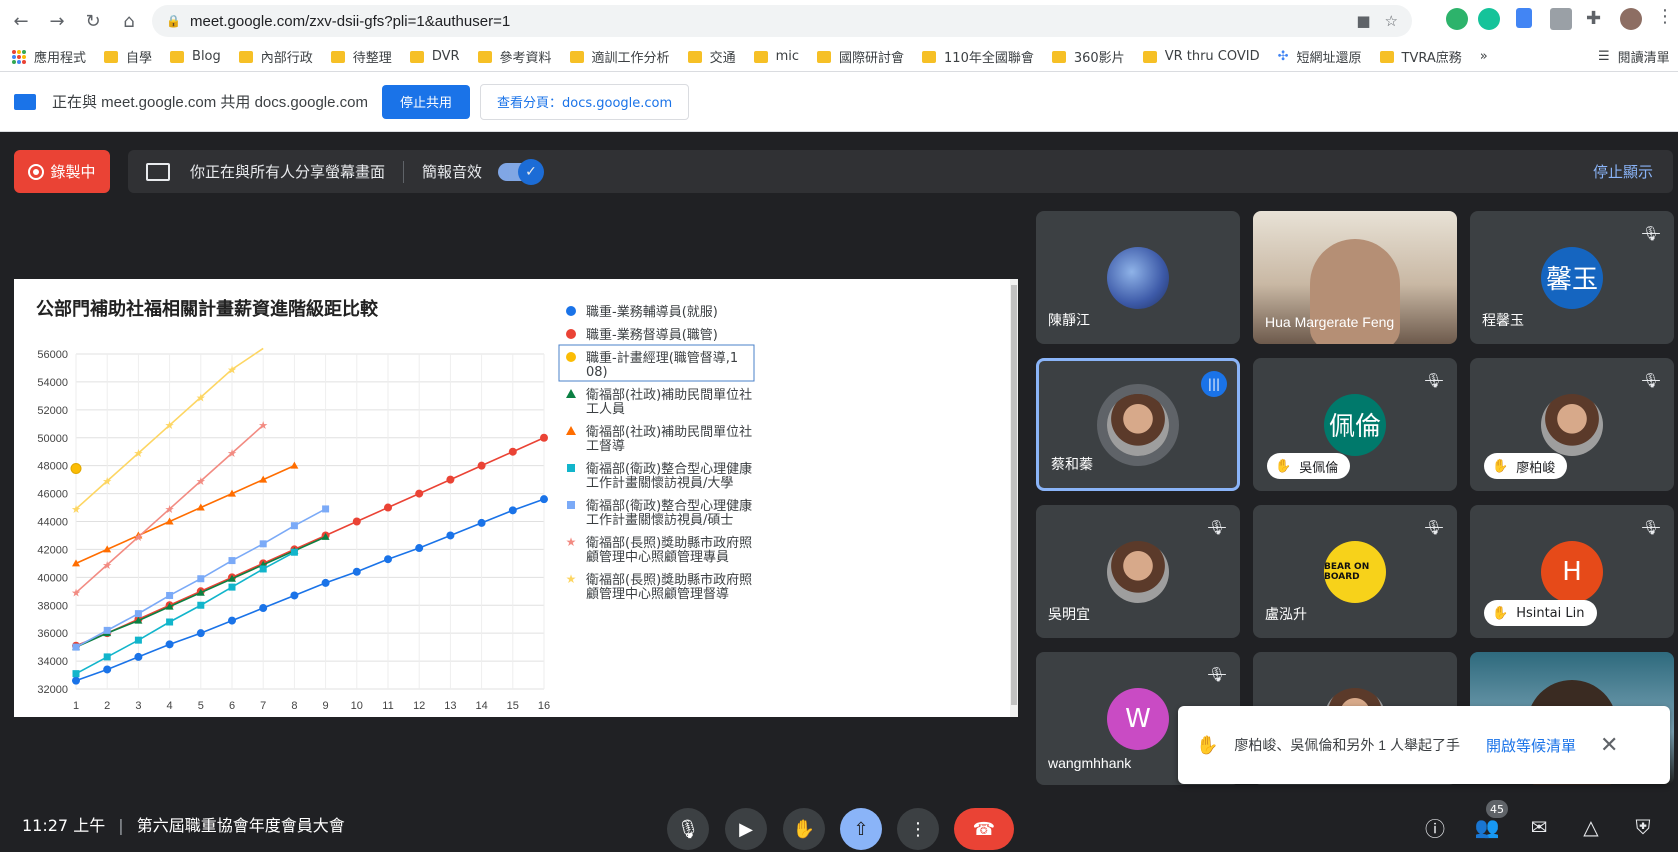 This screenshot has width=1678, height=852. Describe the element at coordinates (1591, 827) in the screenshot. I see `activities-button: △` at that location.